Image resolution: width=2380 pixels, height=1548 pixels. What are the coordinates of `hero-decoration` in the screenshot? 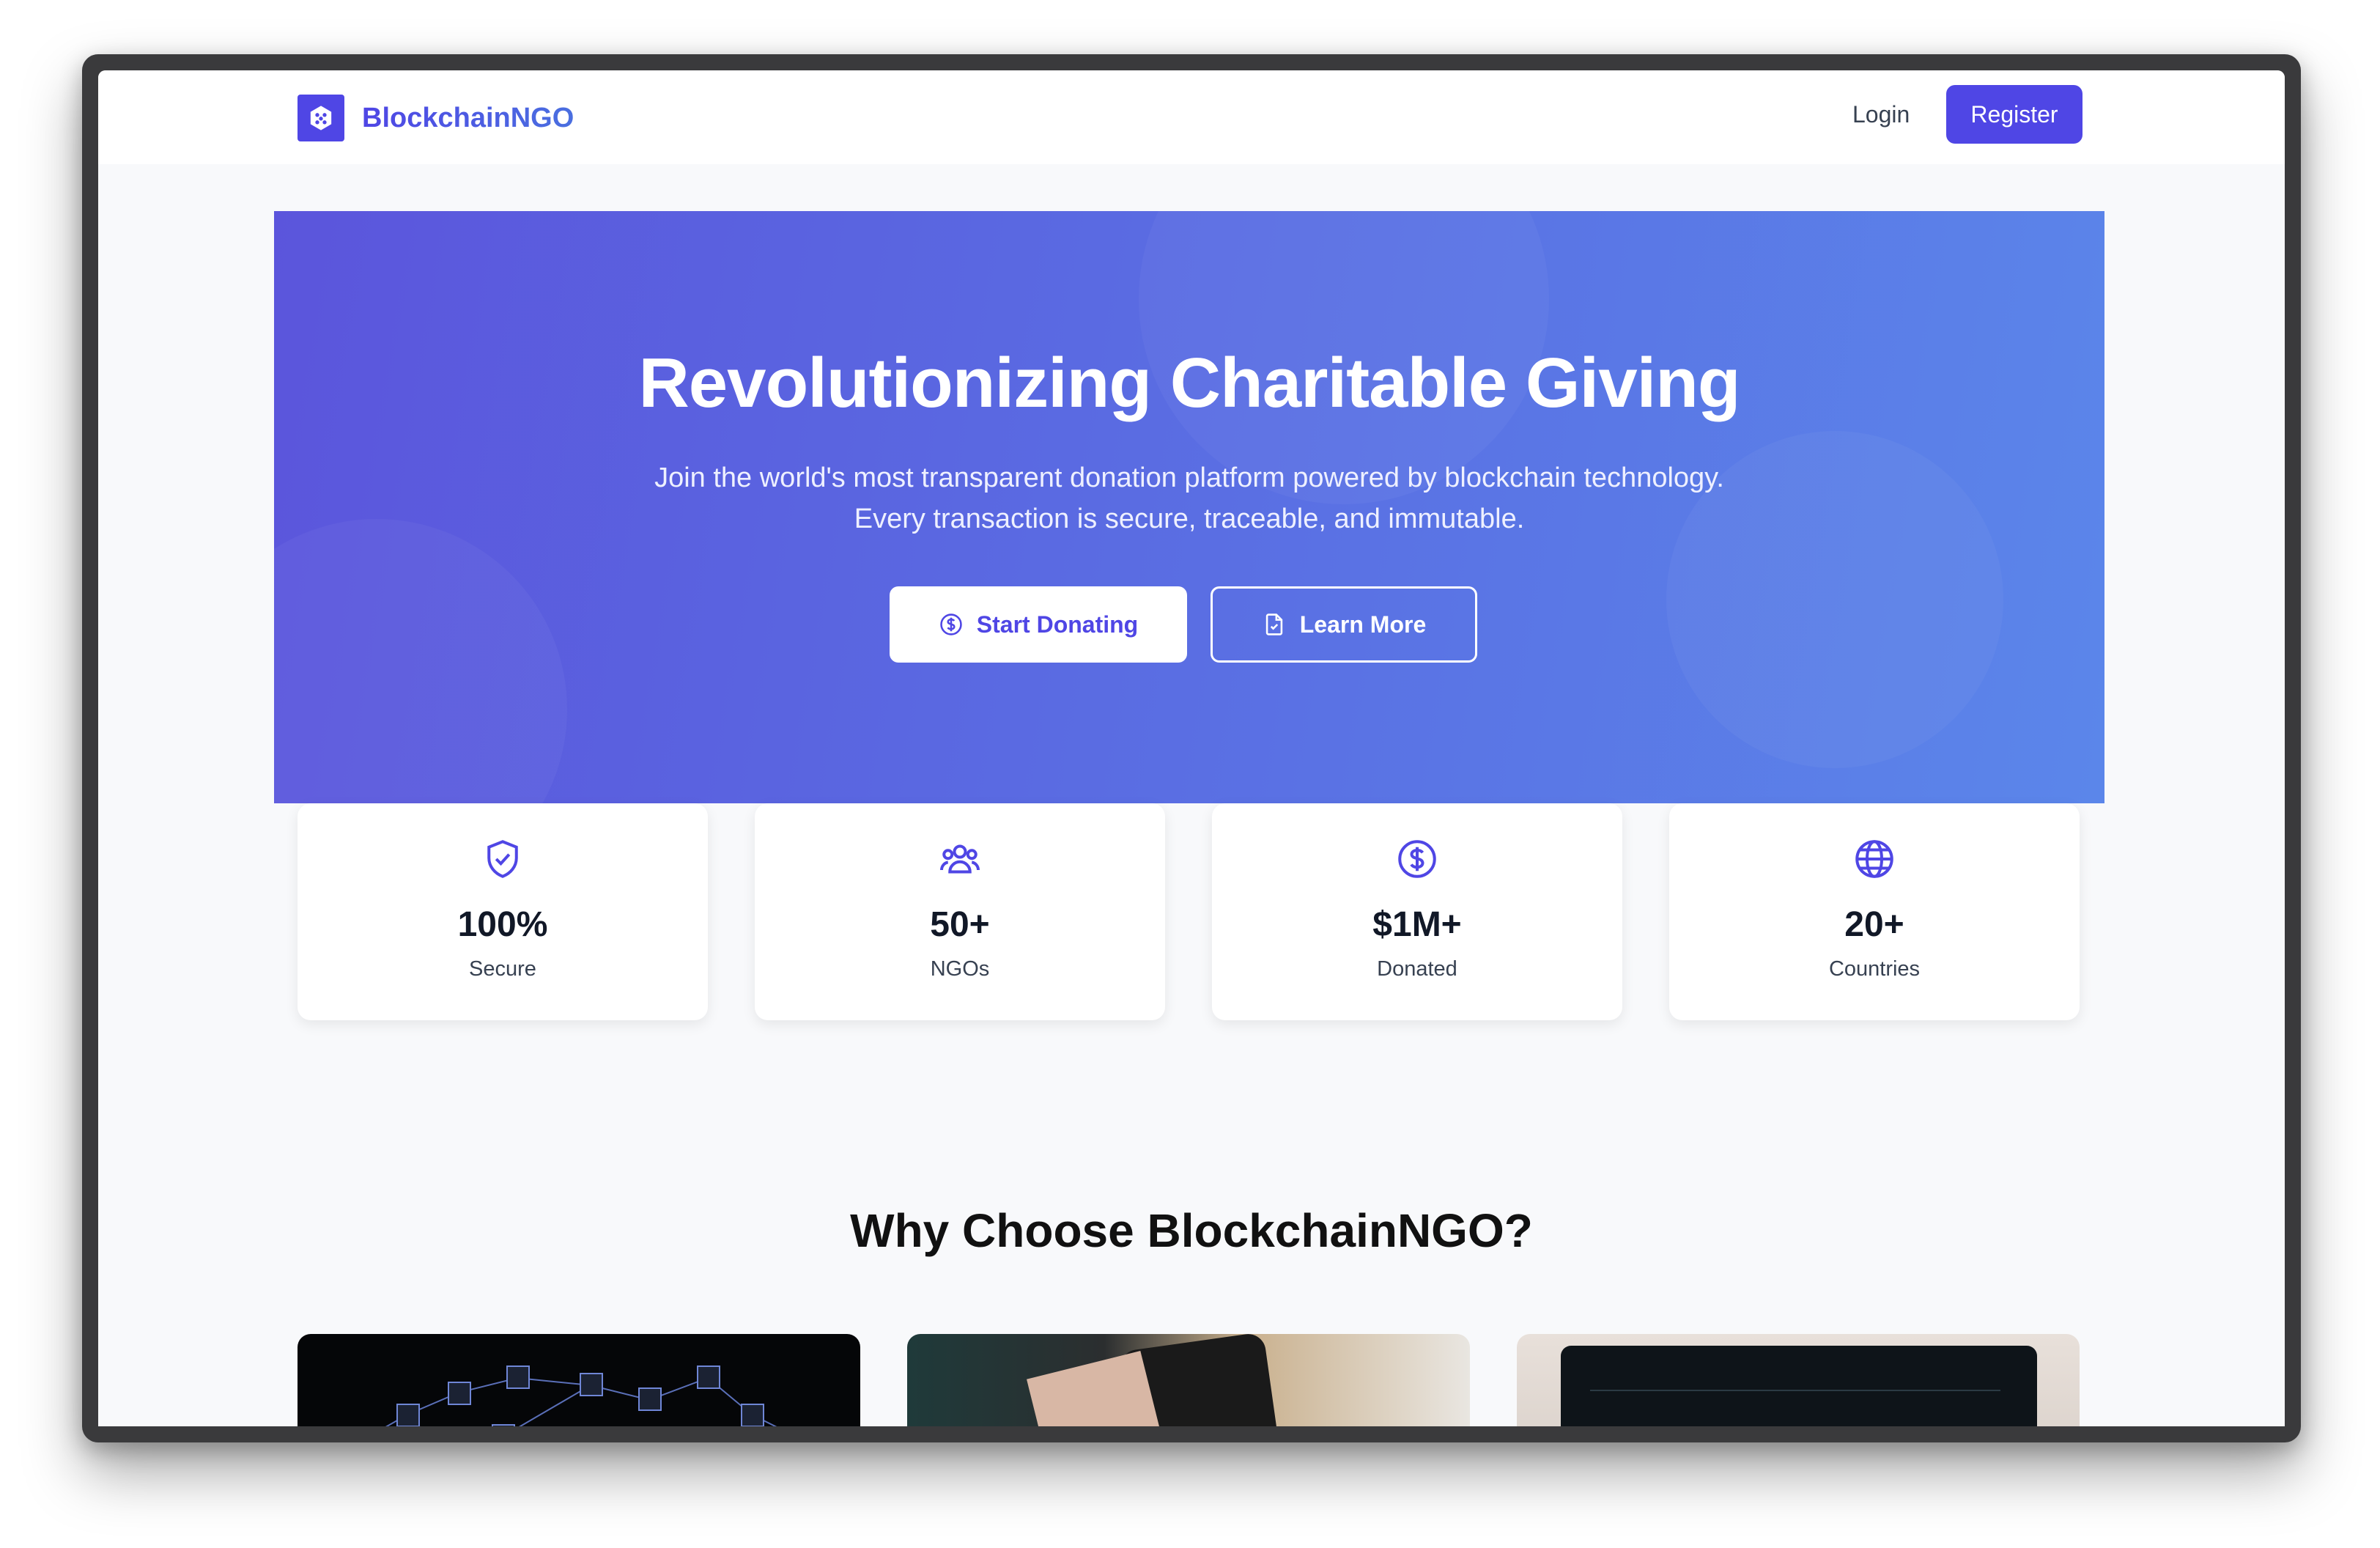 It's located at (420, 661).